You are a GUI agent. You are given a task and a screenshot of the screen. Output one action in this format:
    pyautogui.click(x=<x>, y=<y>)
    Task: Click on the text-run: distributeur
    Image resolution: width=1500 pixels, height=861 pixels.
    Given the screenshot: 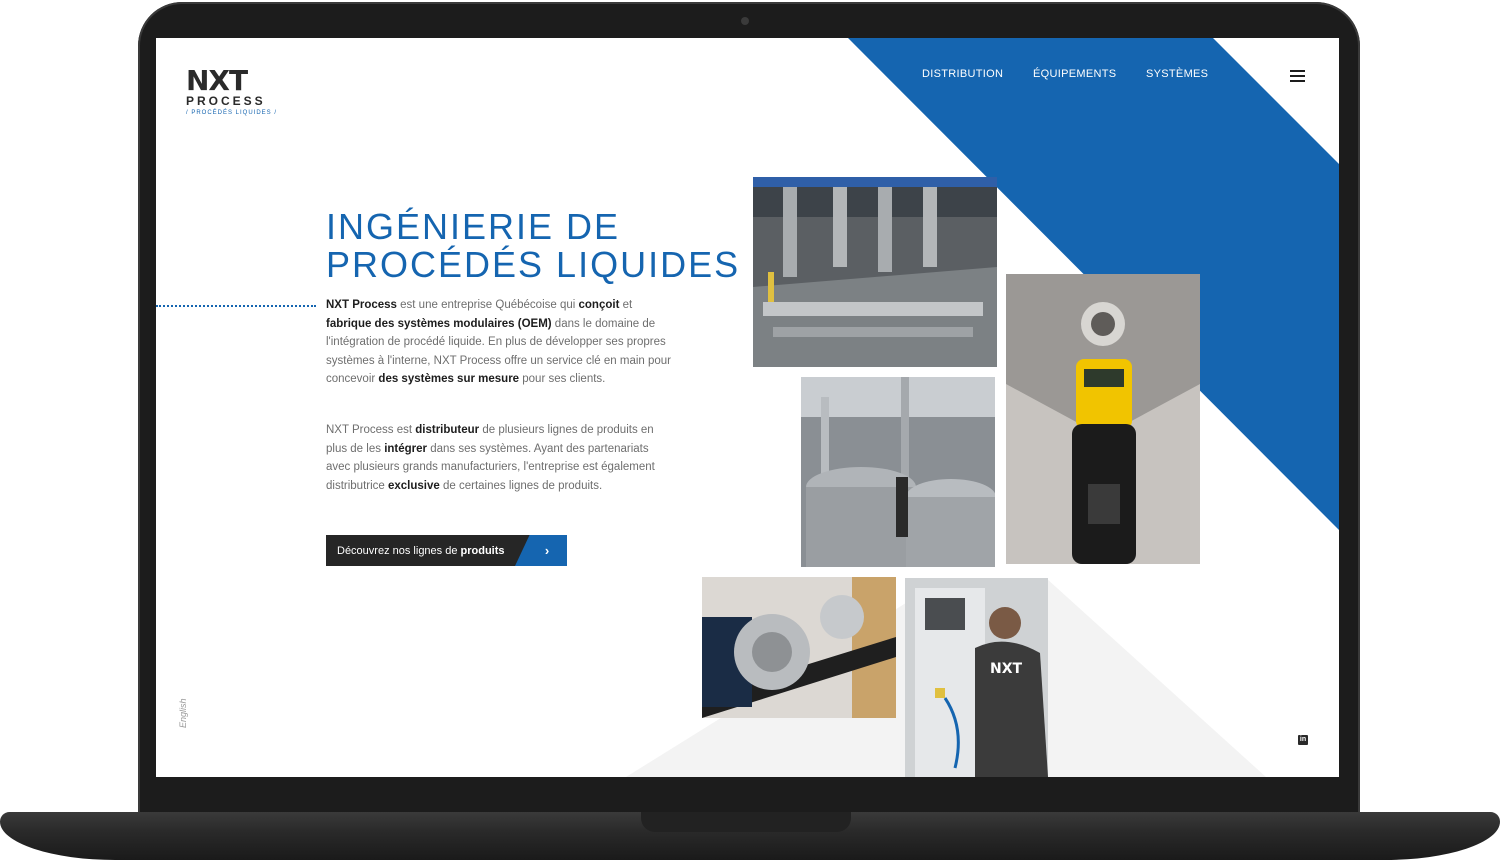 What is the action you would take?
    pyautogui.click(x=447, y=430)
    